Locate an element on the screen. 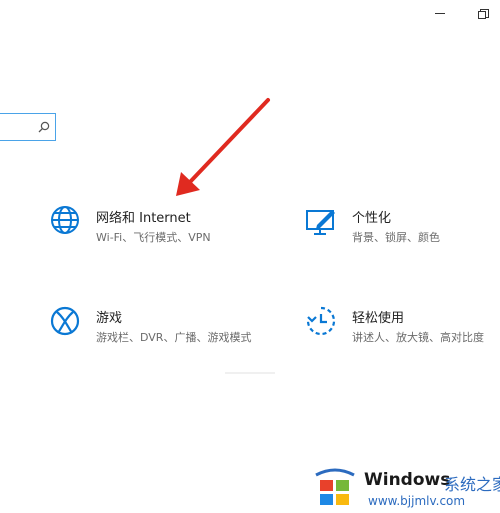  settings-tile-gaming: 游戏 游戏栏、DVR、广播、游戏模式 is located at coordinates (154, 330).